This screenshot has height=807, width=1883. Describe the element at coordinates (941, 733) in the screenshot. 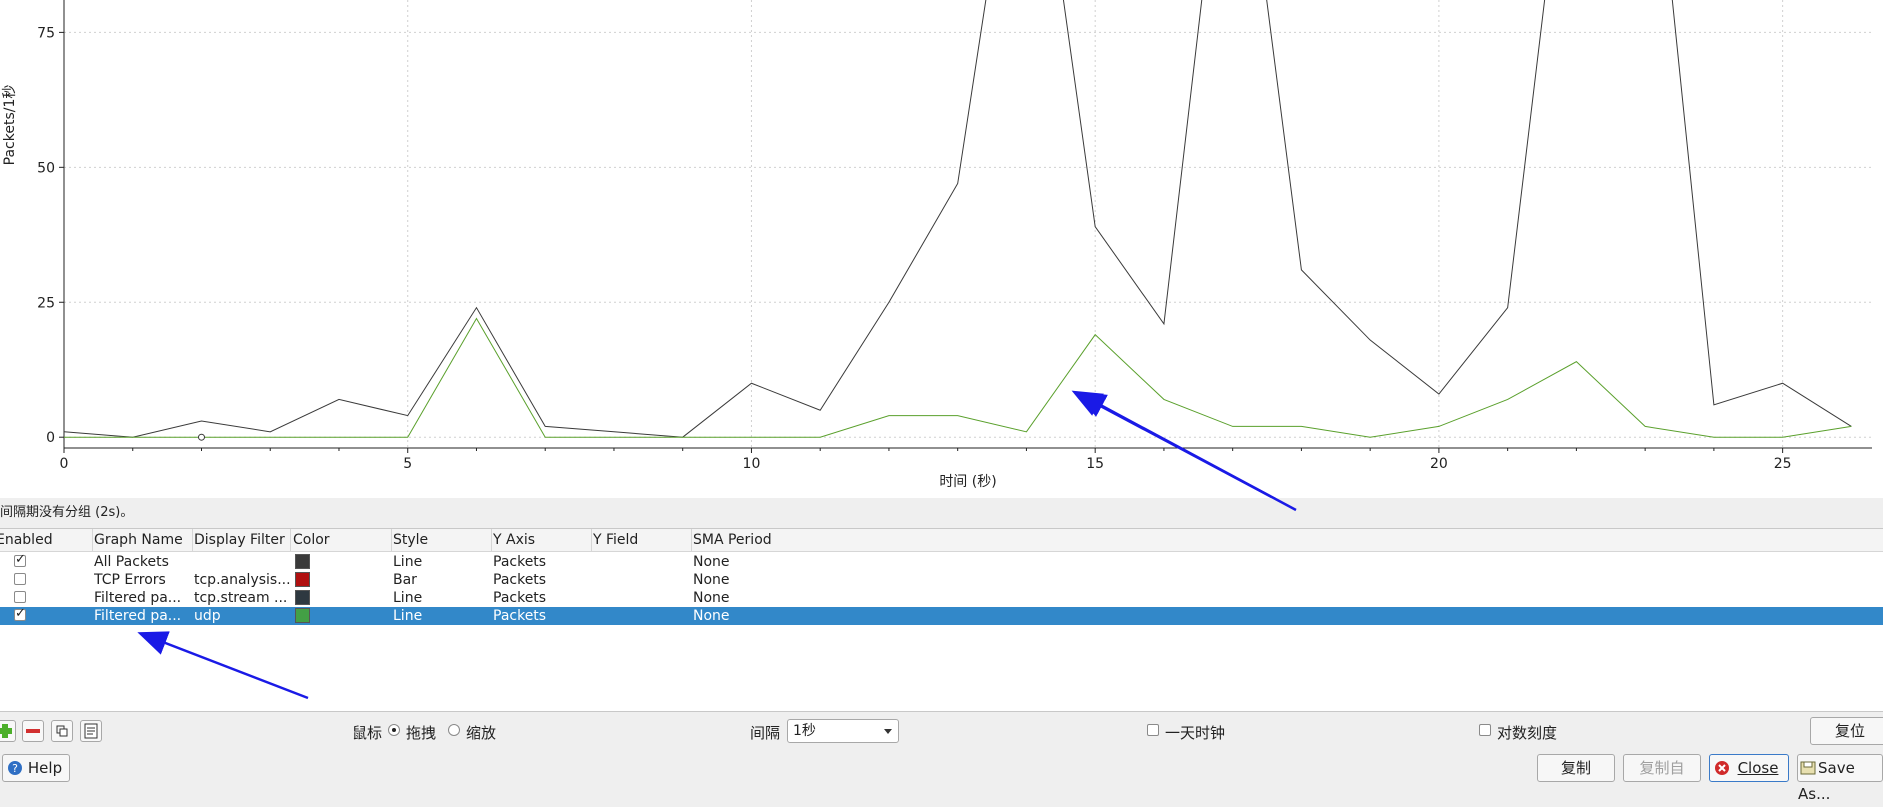

I see `graph-toolbar: 鼠标 拖拽 缩放 间隔 1秒 一天时钟 对数刻度 复位` at that location.